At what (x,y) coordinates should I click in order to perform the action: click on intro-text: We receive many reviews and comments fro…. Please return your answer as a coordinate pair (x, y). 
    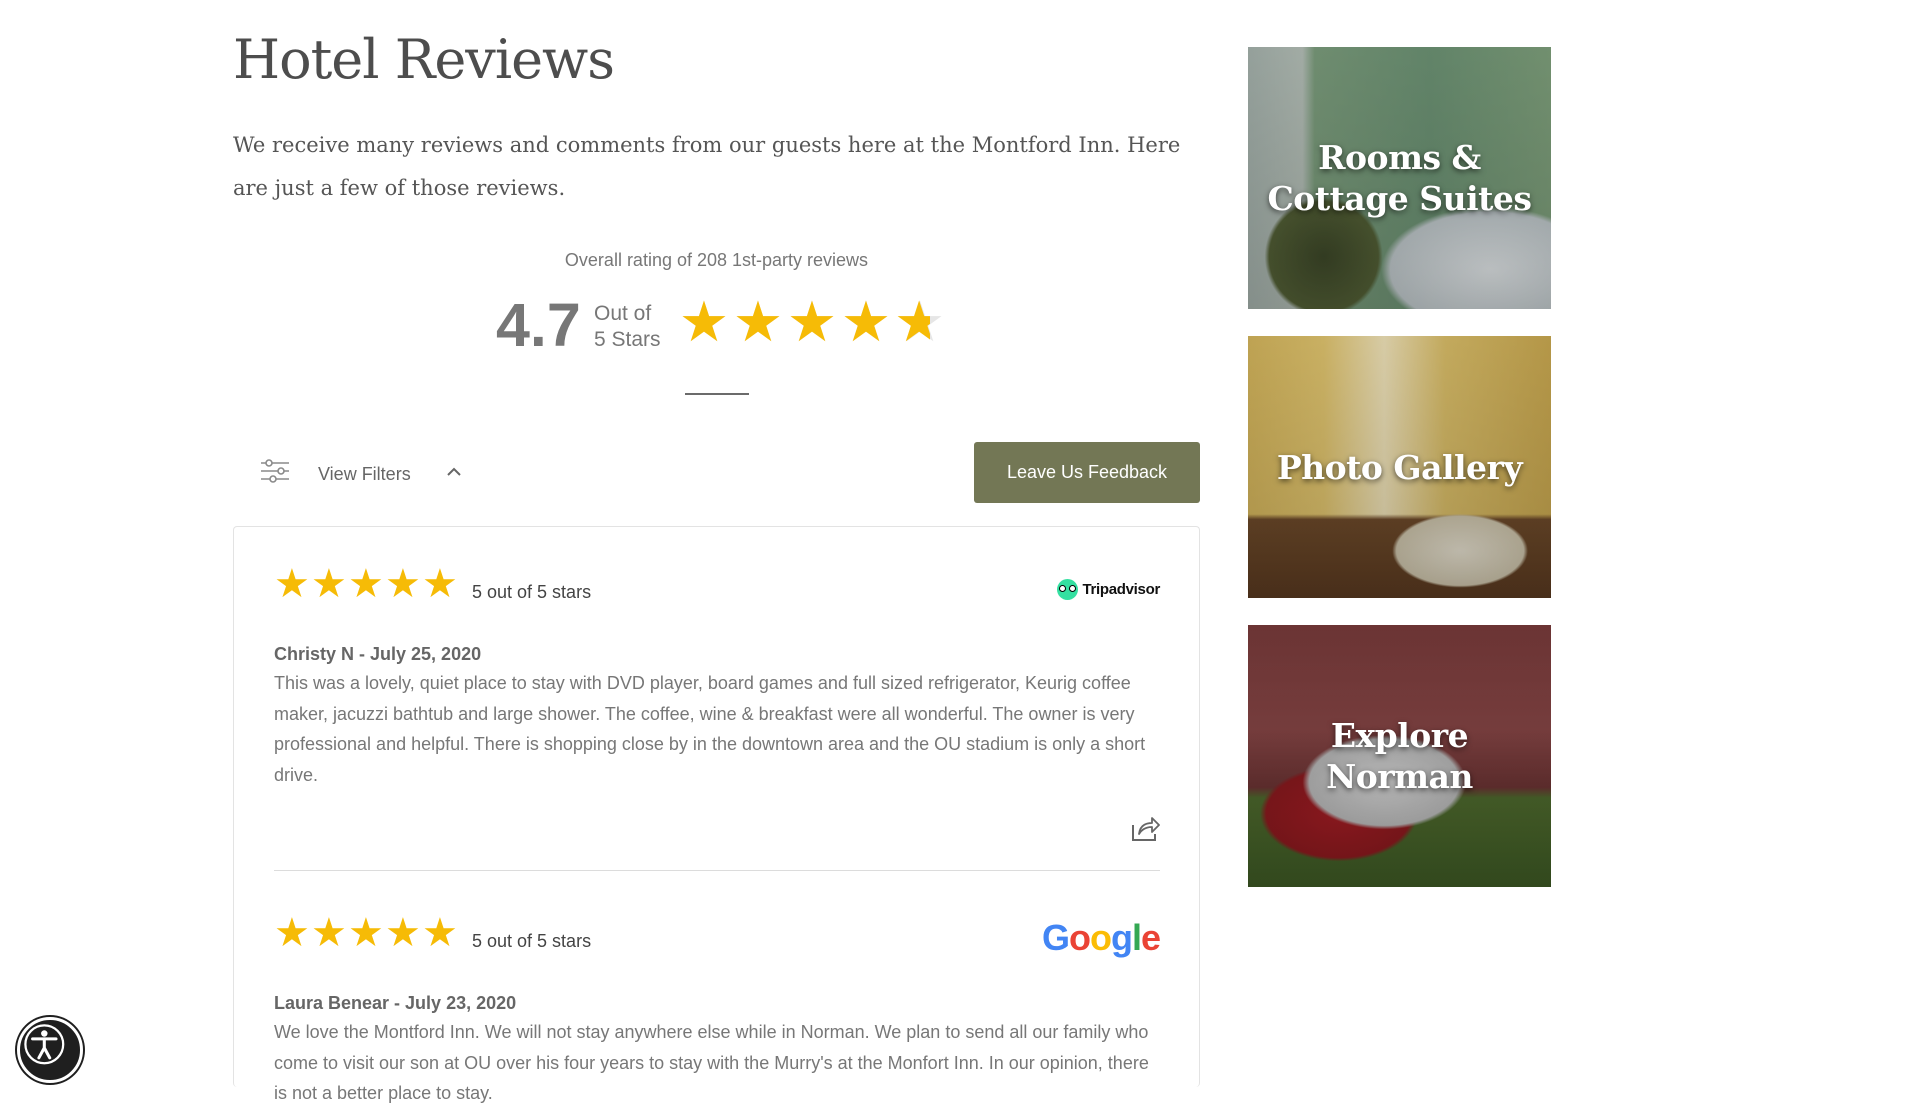
    Looking at the image, I should click on (707, 166).